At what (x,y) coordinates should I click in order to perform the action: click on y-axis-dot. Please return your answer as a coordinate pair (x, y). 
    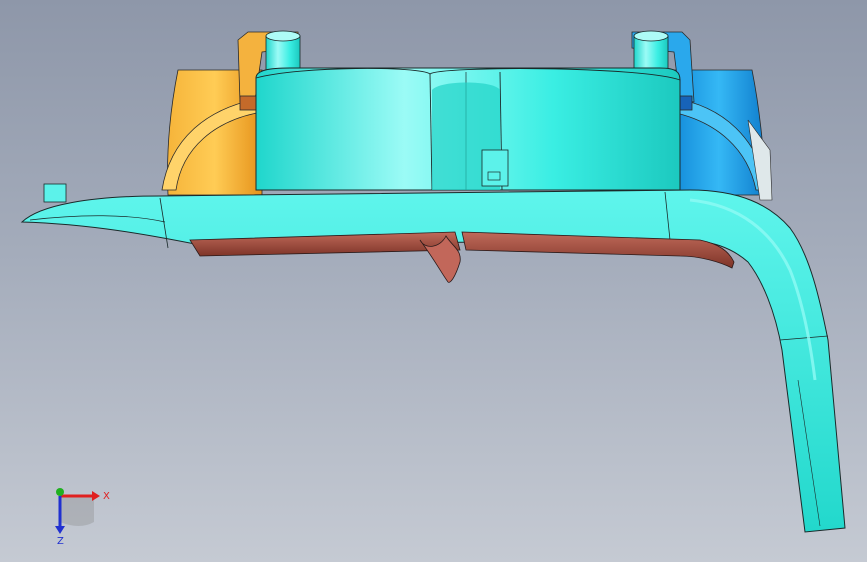
    Looking at the image, I should click on (60, 492).